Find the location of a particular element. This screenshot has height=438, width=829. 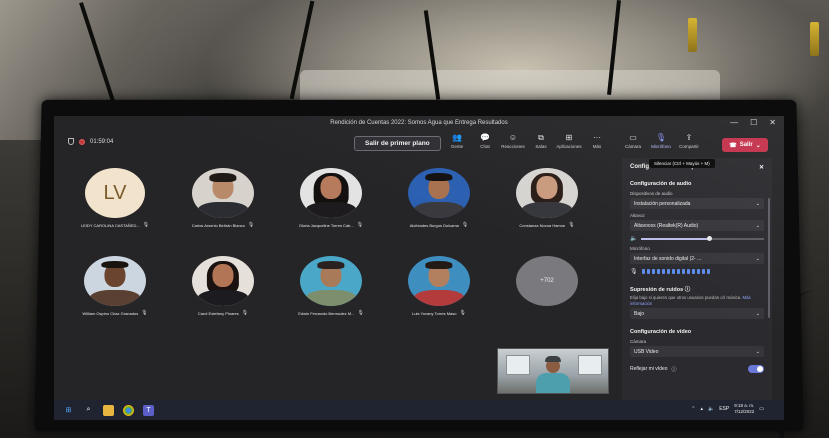

mirror-video-row: Reflejar mi vídeo ⓘ is located at coordinates (697, 369).